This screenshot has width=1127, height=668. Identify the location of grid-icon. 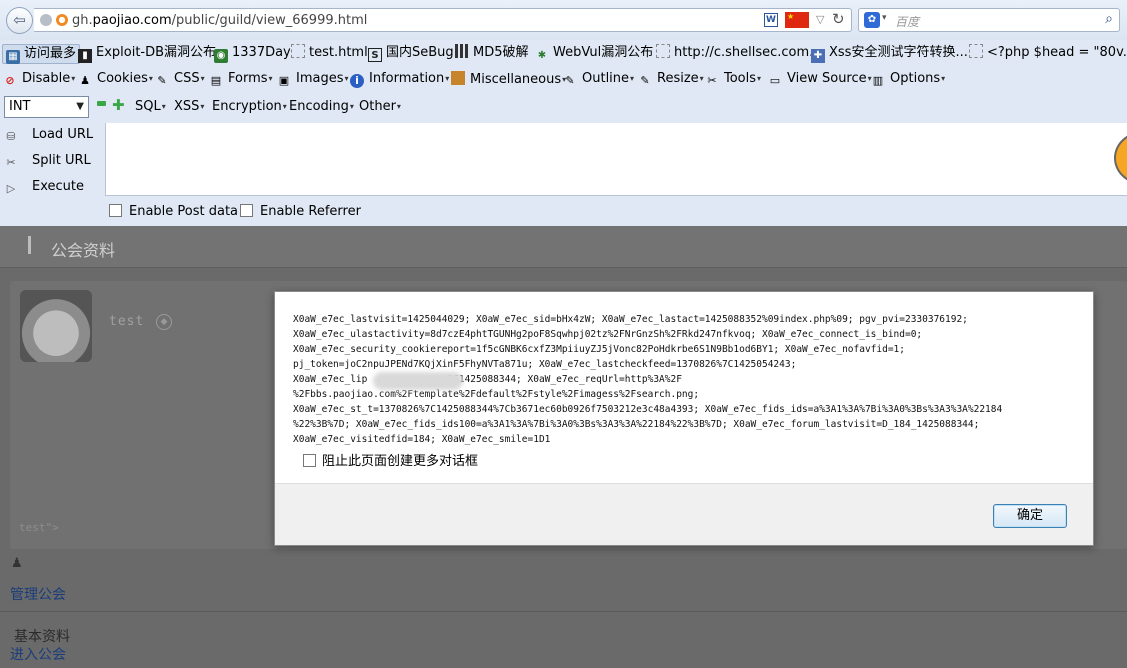
(462, 51).